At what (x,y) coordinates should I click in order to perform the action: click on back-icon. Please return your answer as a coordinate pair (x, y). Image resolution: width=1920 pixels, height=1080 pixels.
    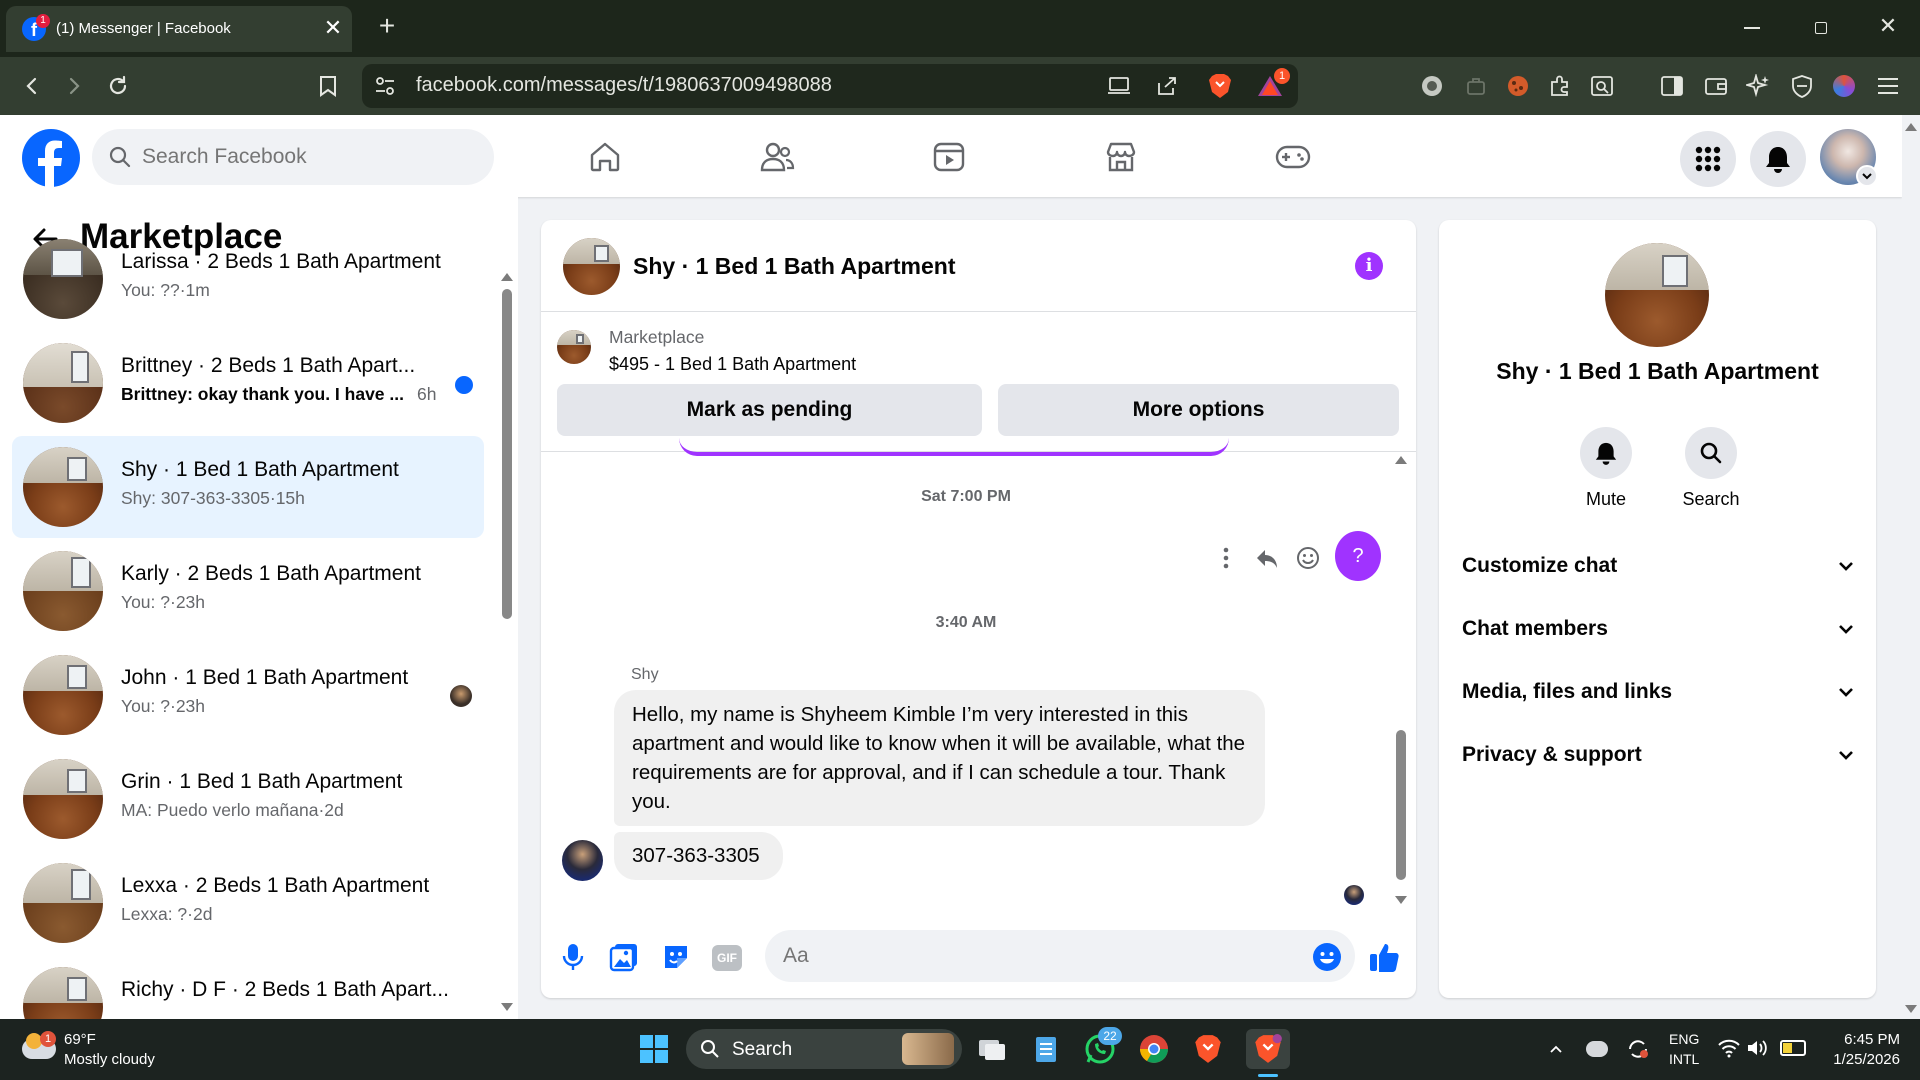
    Looking at the image, I should click on (32, 86).